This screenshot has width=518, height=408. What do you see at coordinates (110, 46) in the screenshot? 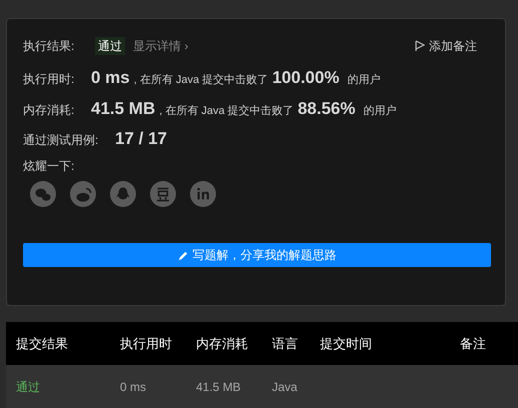
I see `status-badge: 通过` at bounding box center [110, 46].